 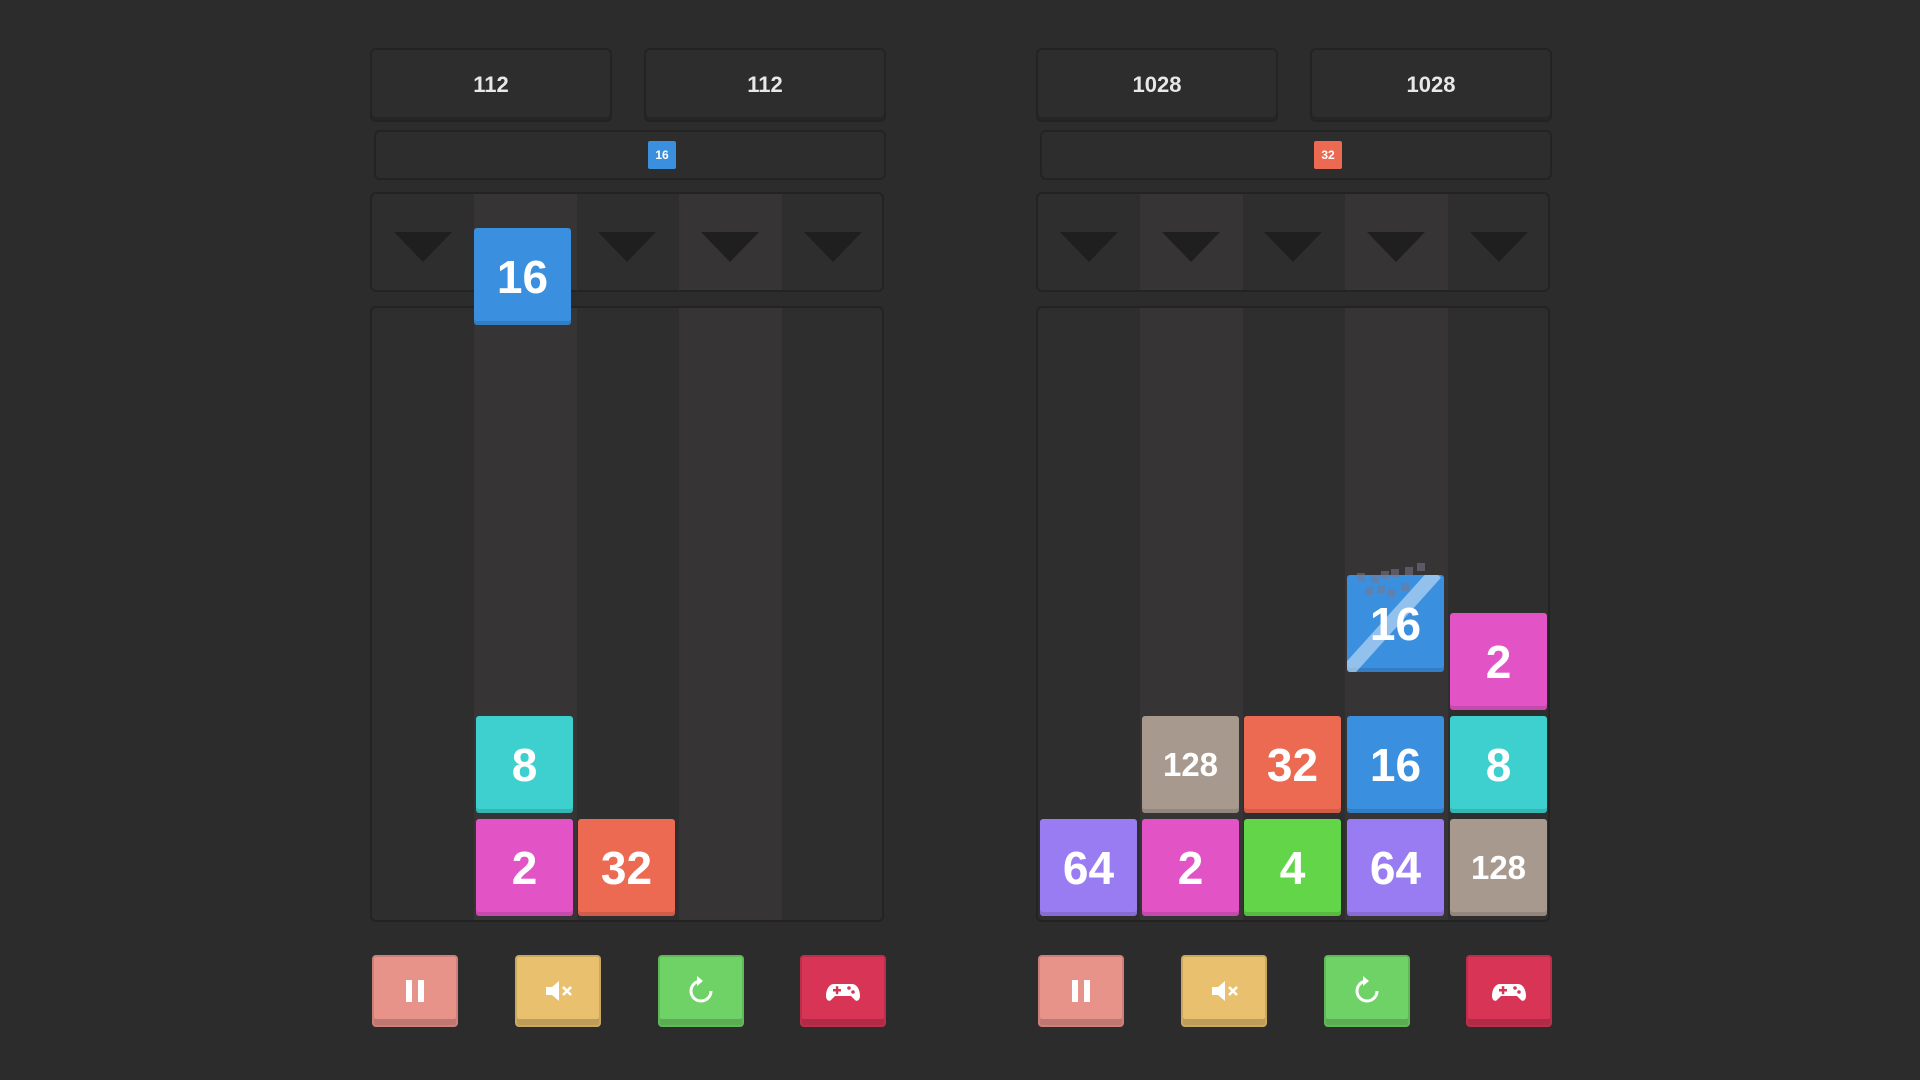 What do you see at coordinates (730, 614) in the screenshot?
I see `column-highlight` at bounding box center [730, 614].